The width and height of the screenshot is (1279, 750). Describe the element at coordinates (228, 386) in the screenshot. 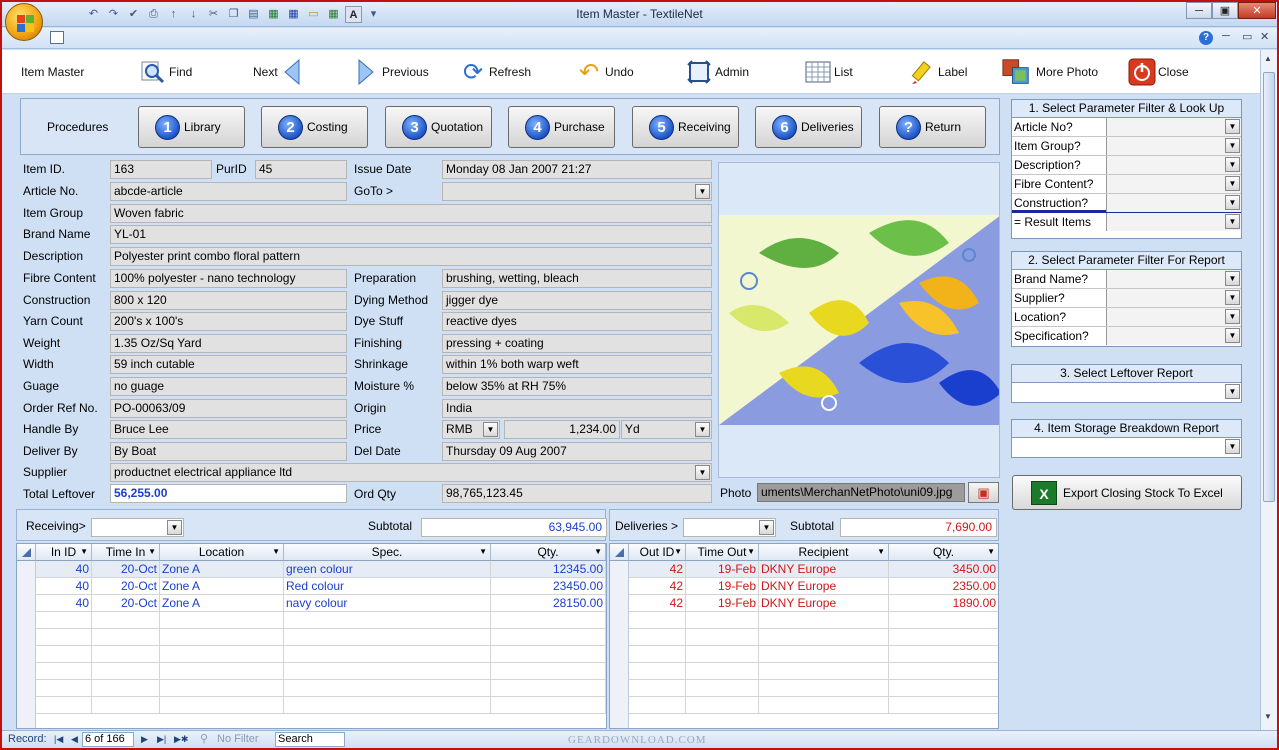

I see `guage-field: no guage` at that location.